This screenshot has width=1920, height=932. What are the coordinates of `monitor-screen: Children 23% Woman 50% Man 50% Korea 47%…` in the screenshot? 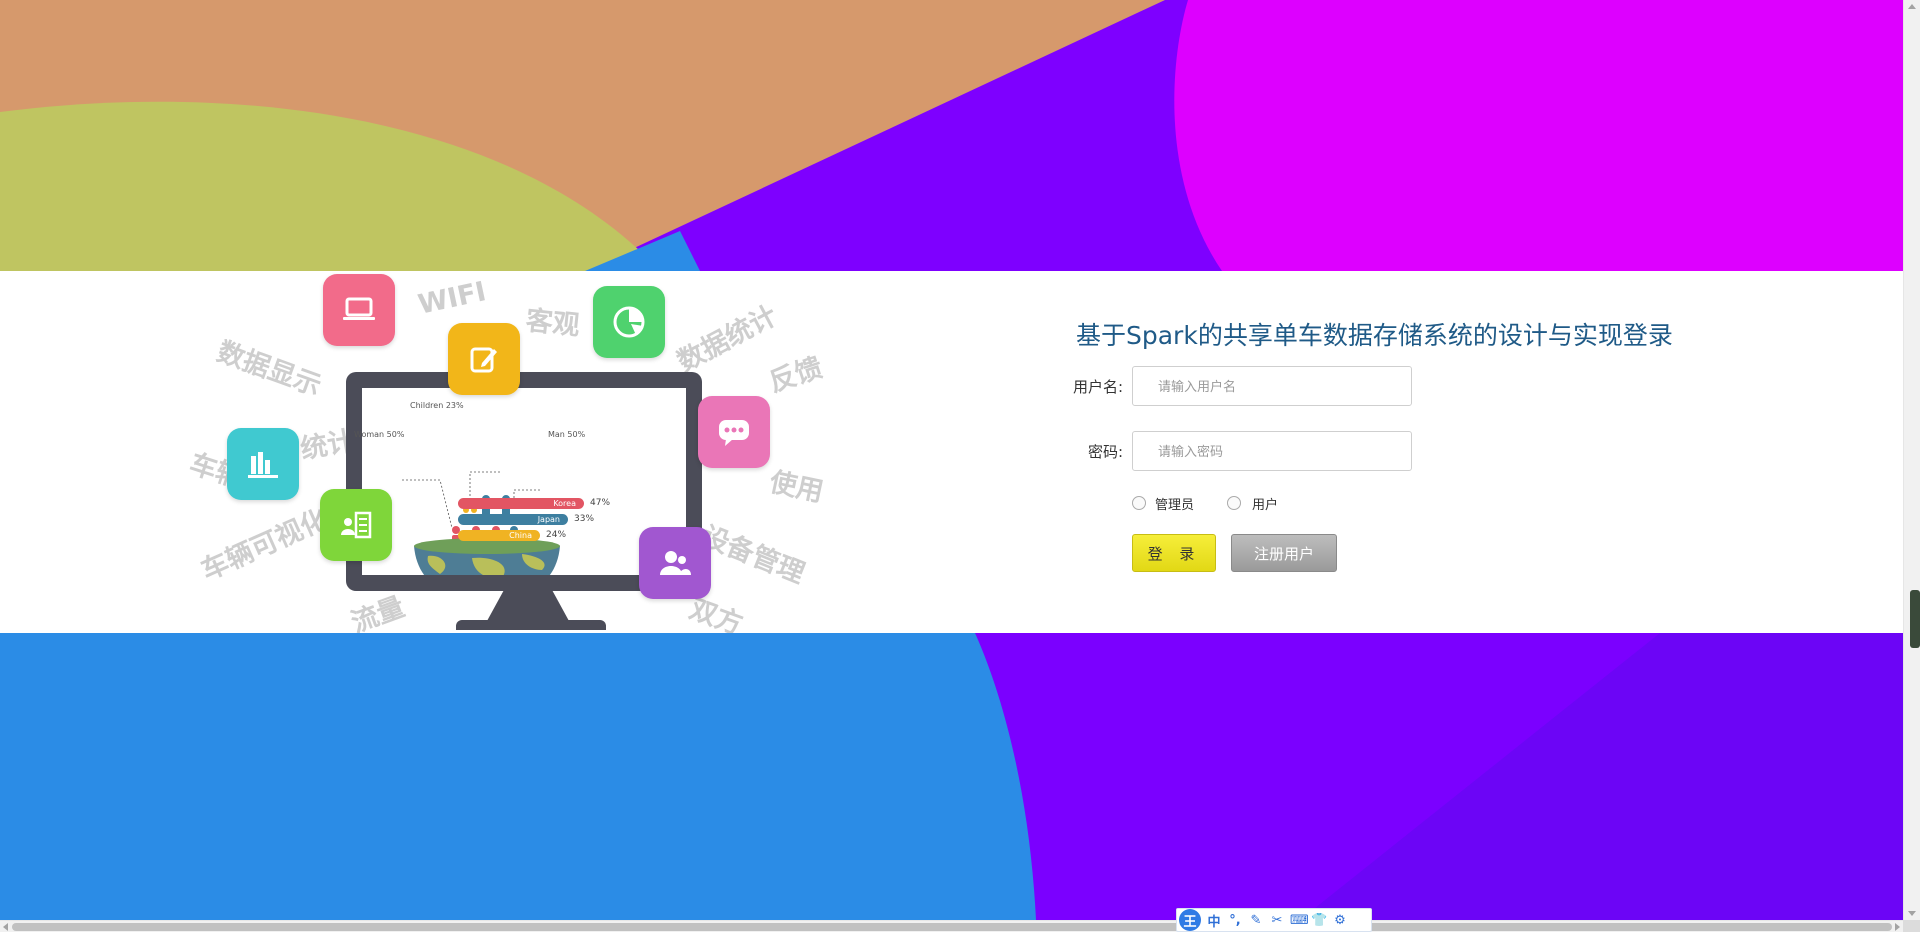 It's located at (520, 481).